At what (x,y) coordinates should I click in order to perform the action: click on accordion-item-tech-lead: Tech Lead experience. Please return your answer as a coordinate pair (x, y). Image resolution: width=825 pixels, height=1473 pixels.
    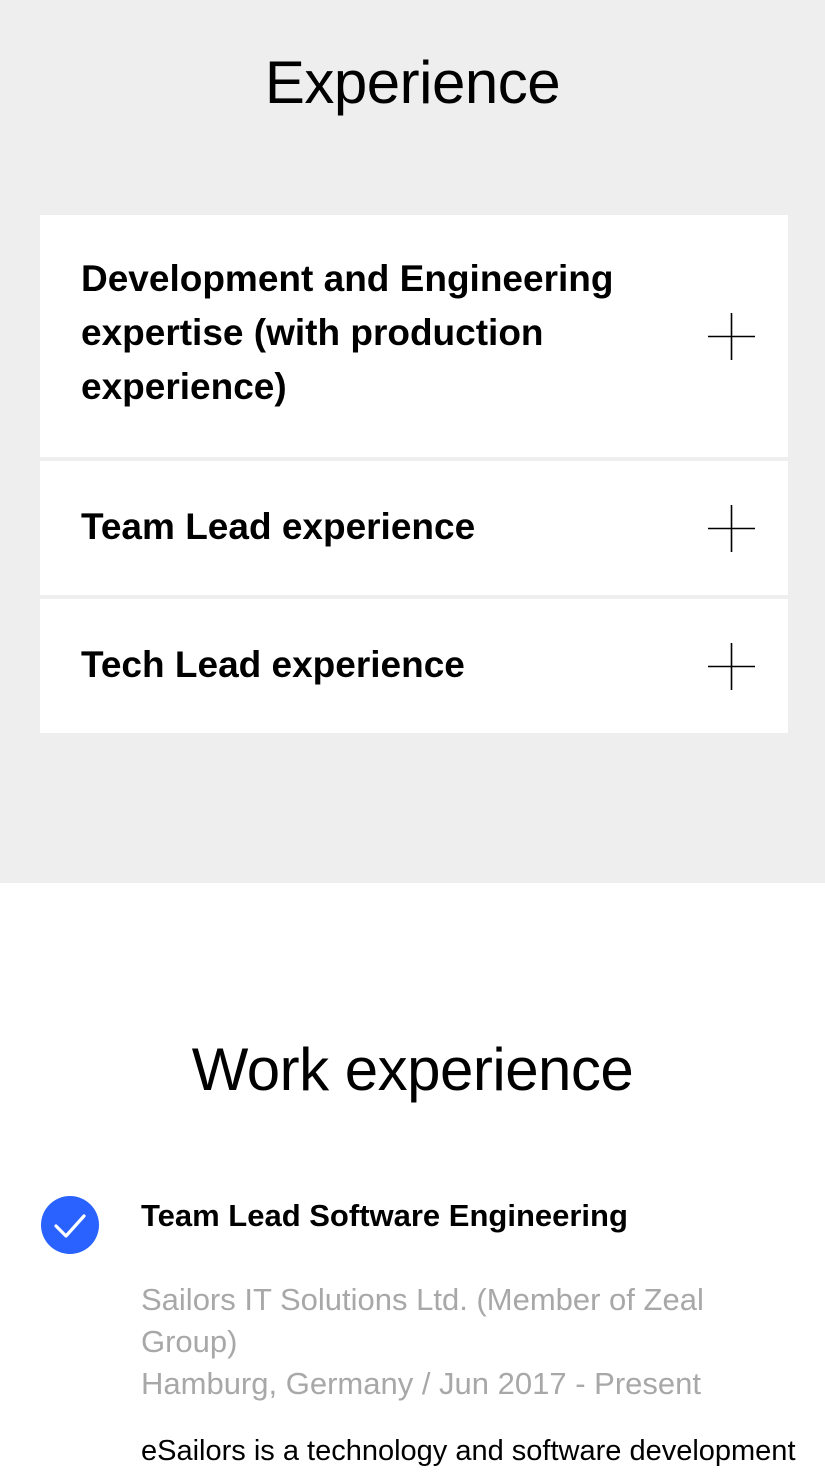
    Looking at the image, I should click on (414, 666).